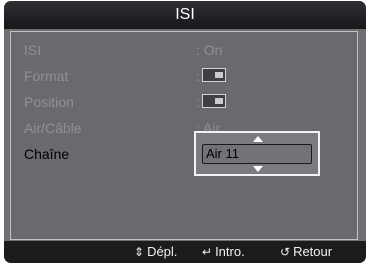  I want to click on enter-icon: ↵, so click(207, 251).